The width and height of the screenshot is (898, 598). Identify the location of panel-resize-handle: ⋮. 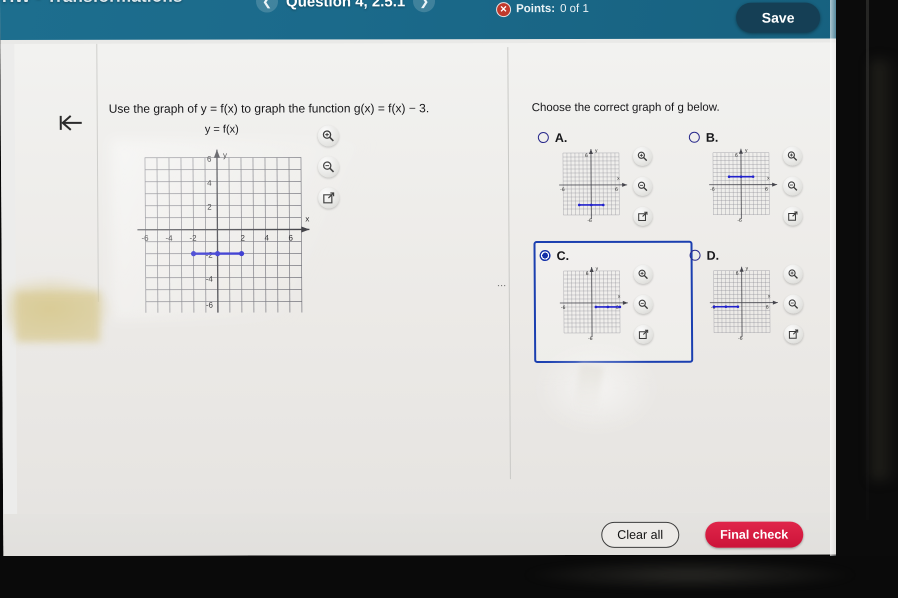
(502, 286).